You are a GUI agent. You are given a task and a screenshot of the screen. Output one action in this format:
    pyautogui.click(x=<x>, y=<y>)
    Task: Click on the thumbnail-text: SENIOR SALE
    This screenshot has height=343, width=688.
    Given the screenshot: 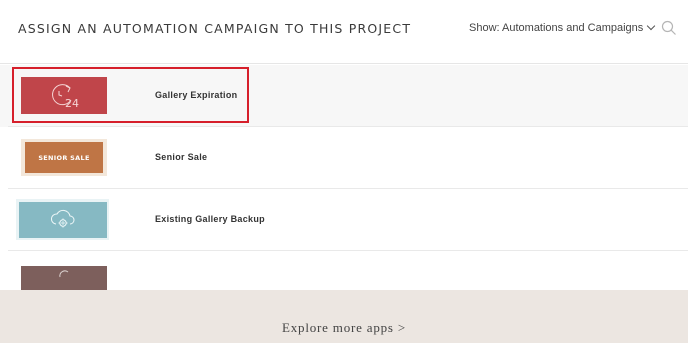 What is the action you would take?
    pyautogui.click(x=64, y=157)
    